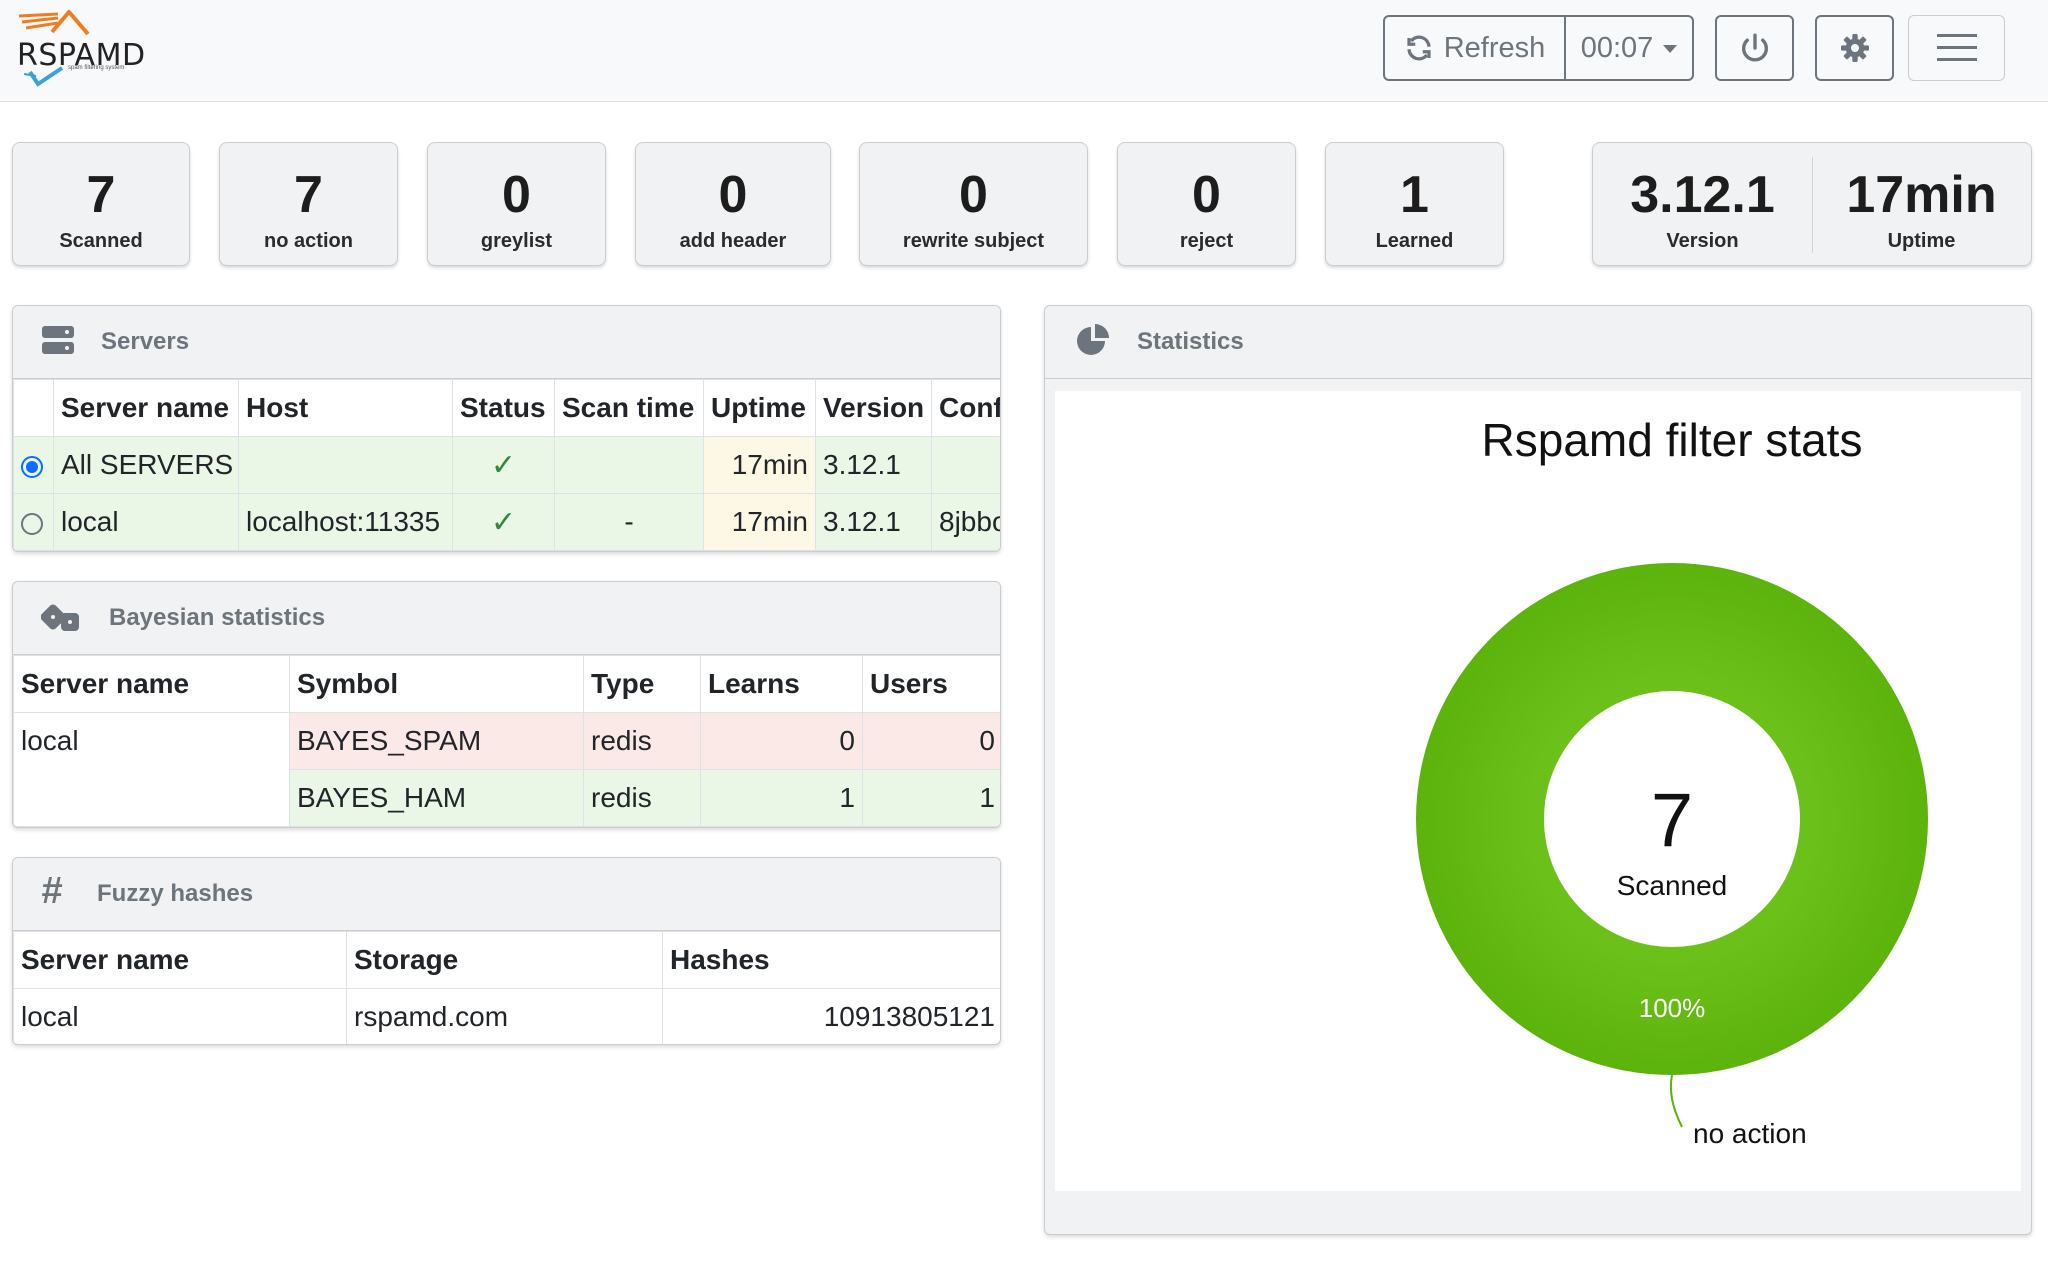 This screenshot has height=1268, width=2048. I want to click on summary-card-add-header: 0 add header, so click(733, 204).